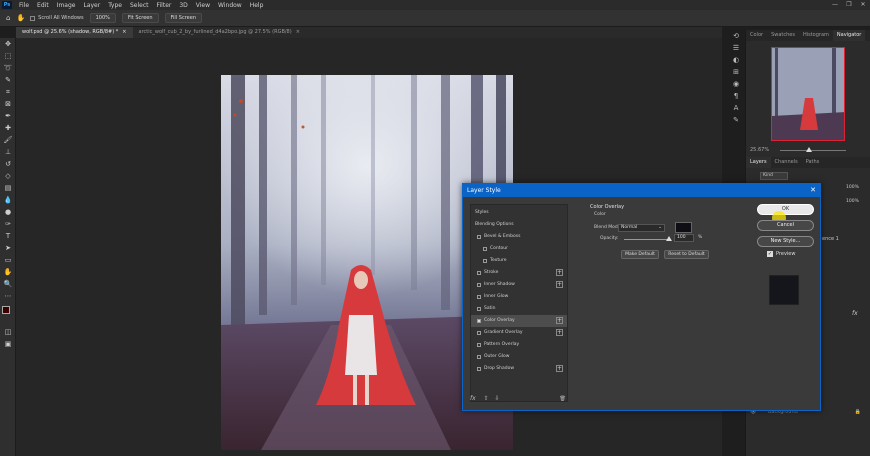 Image resolution: width=870 pixels, height=456 pixels. I want to click on tab-navigator: Navigator, so click(849, 35).